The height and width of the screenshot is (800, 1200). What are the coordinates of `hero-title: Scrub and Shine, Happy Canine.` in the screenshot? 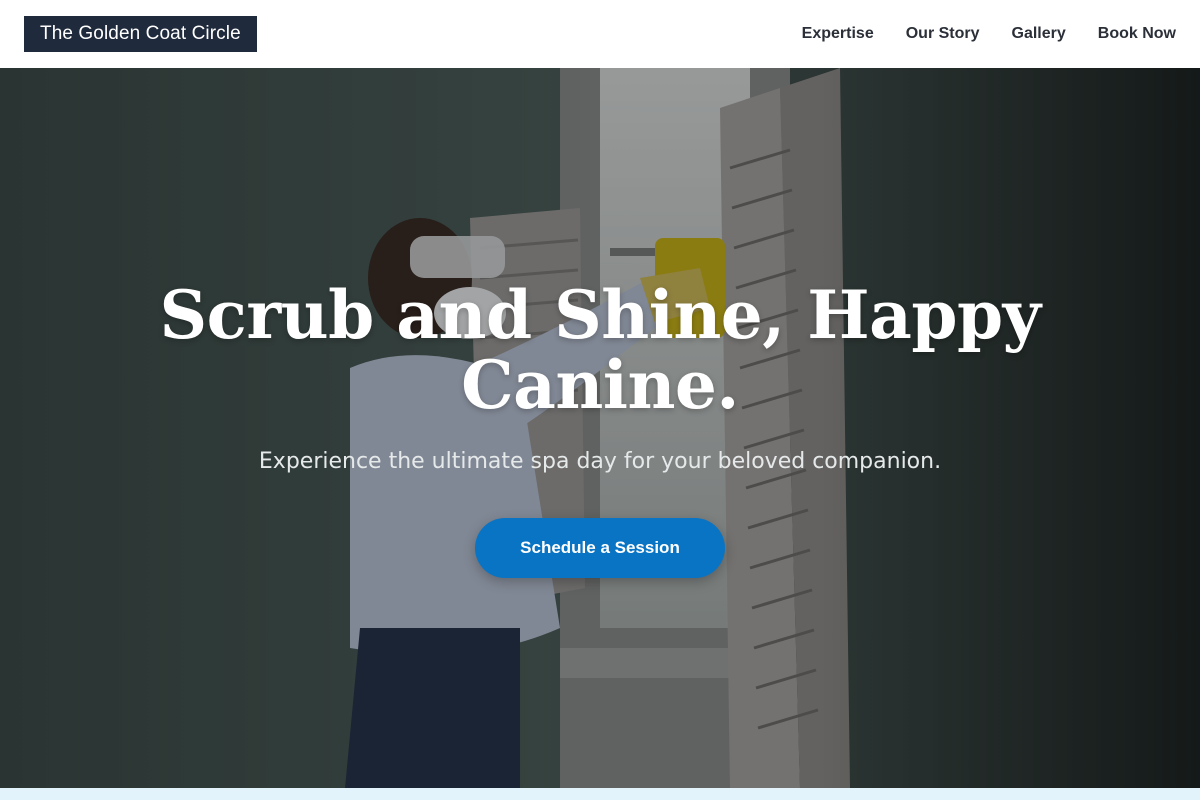 It's located at (600, 350).